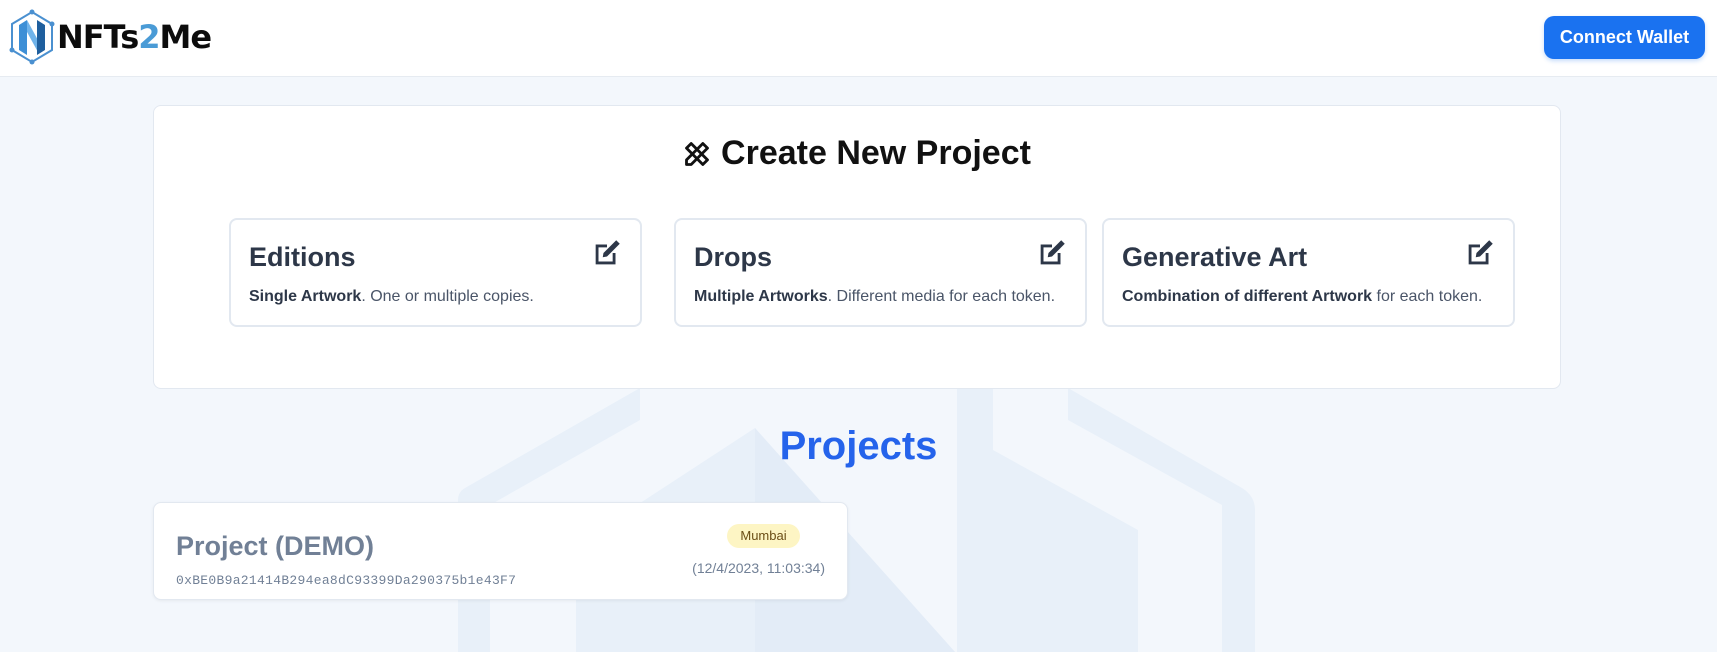 The width and height of the screenshot is (1717, 652). I want to click on pencil-ruler-icon, so click(697, 153).